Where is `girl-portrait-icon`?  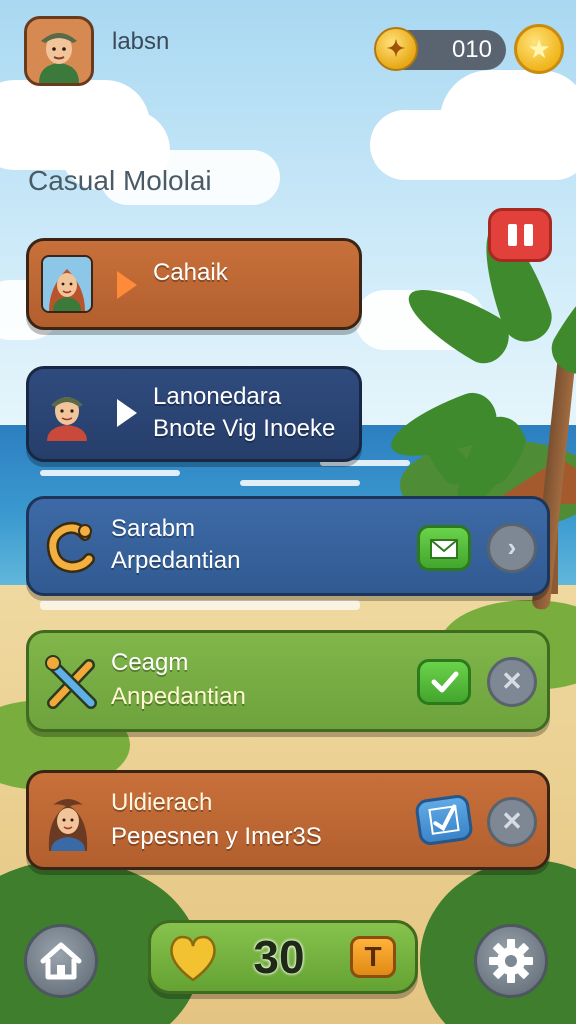 girl-portrait-icon is located at coordinates (68, 821).